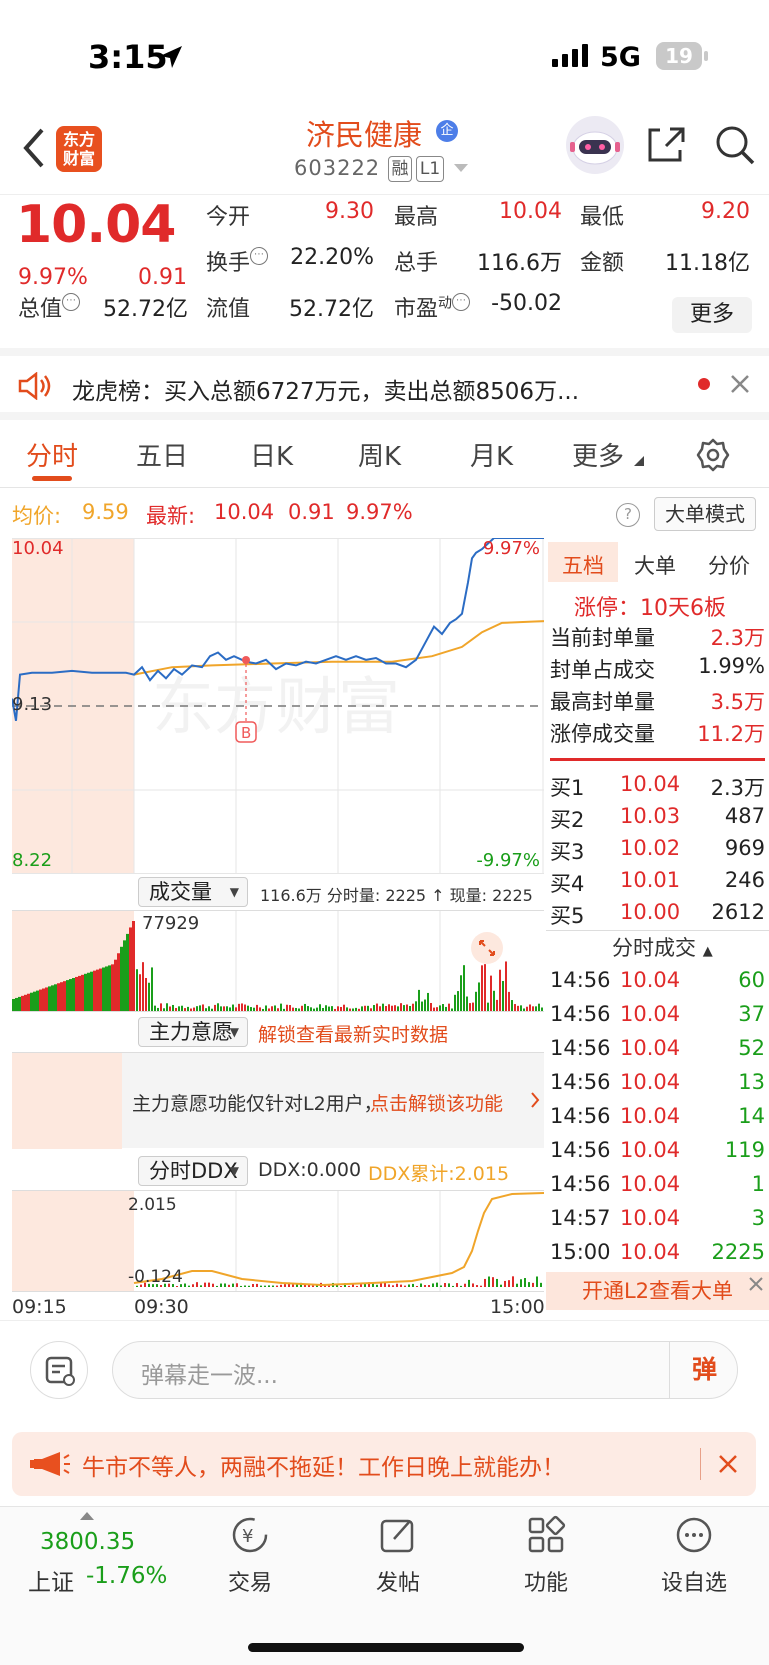 This screenshot has height=1665, width=769. Describe the element at coordinates (79, 149) in the screenshot. I see `app-logo: 东方财富` at that location.